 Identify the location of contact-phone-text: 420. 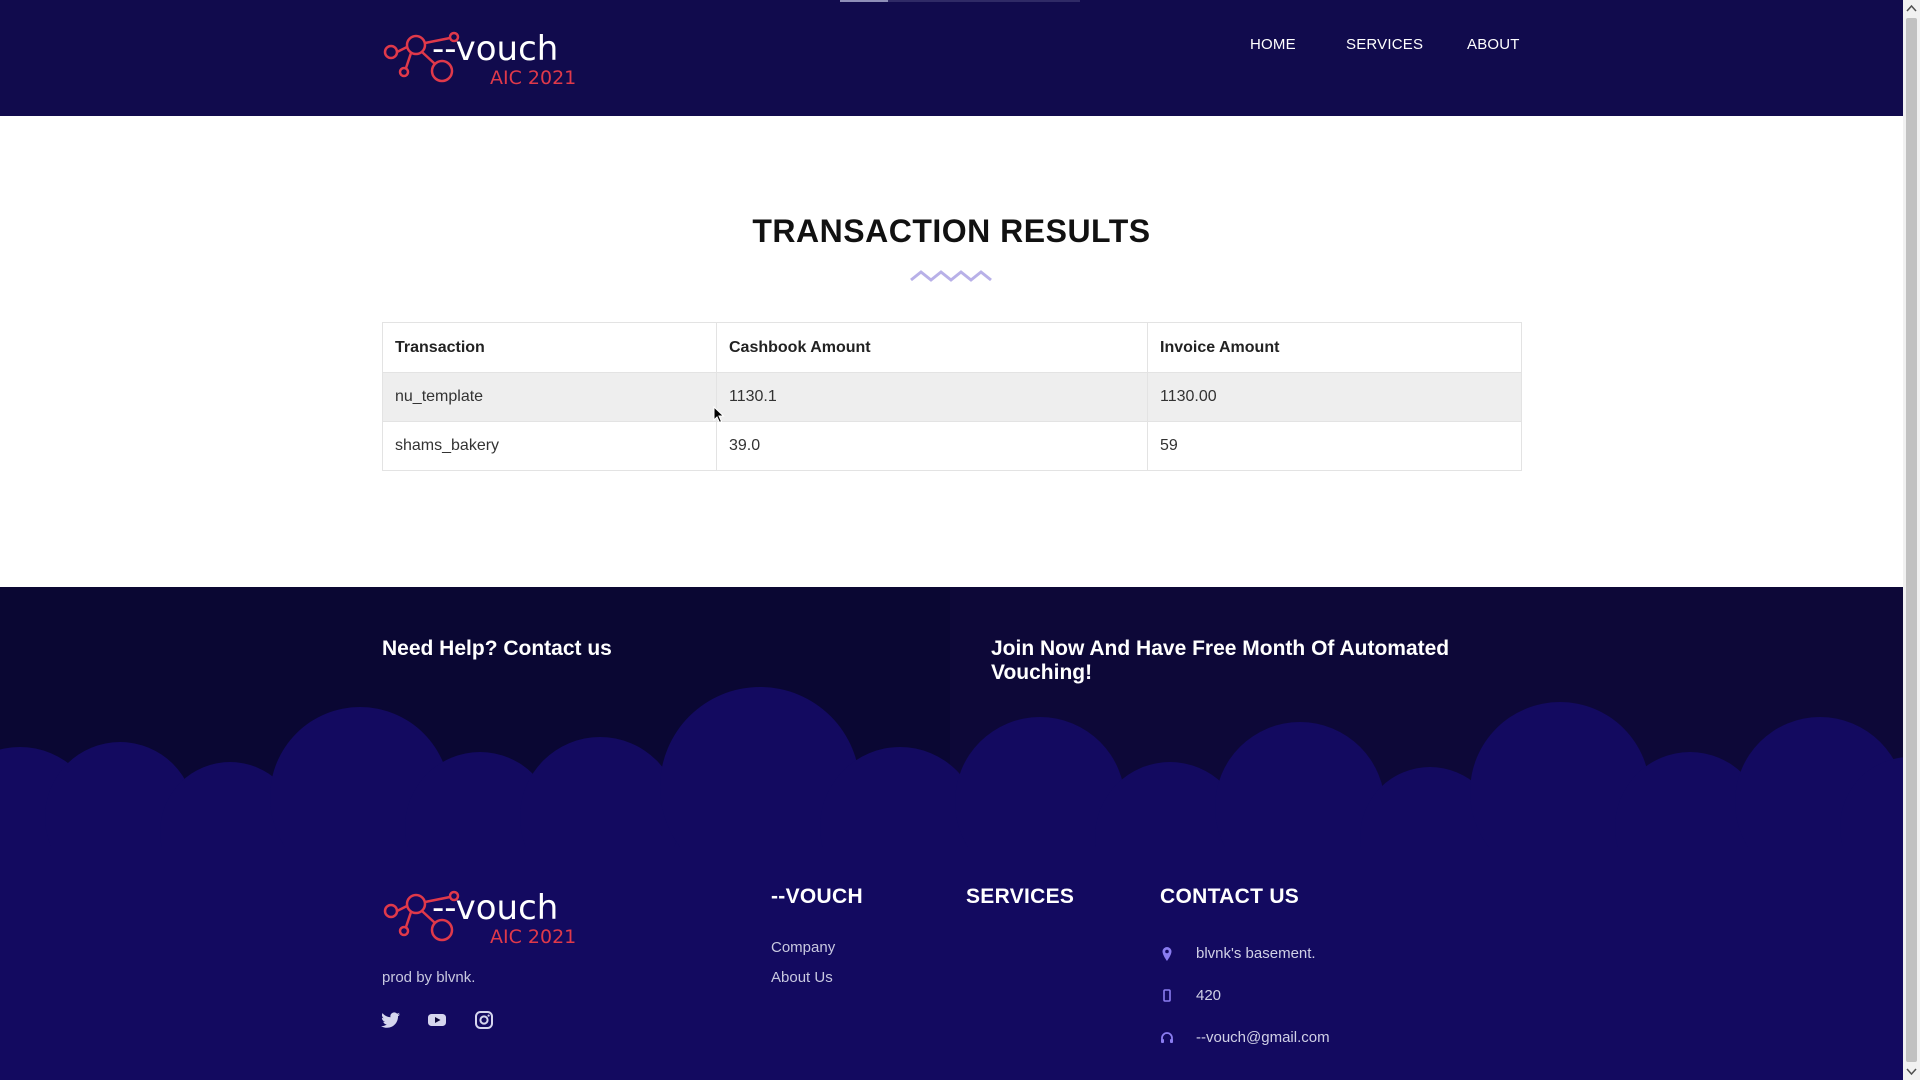
(1209, 995).